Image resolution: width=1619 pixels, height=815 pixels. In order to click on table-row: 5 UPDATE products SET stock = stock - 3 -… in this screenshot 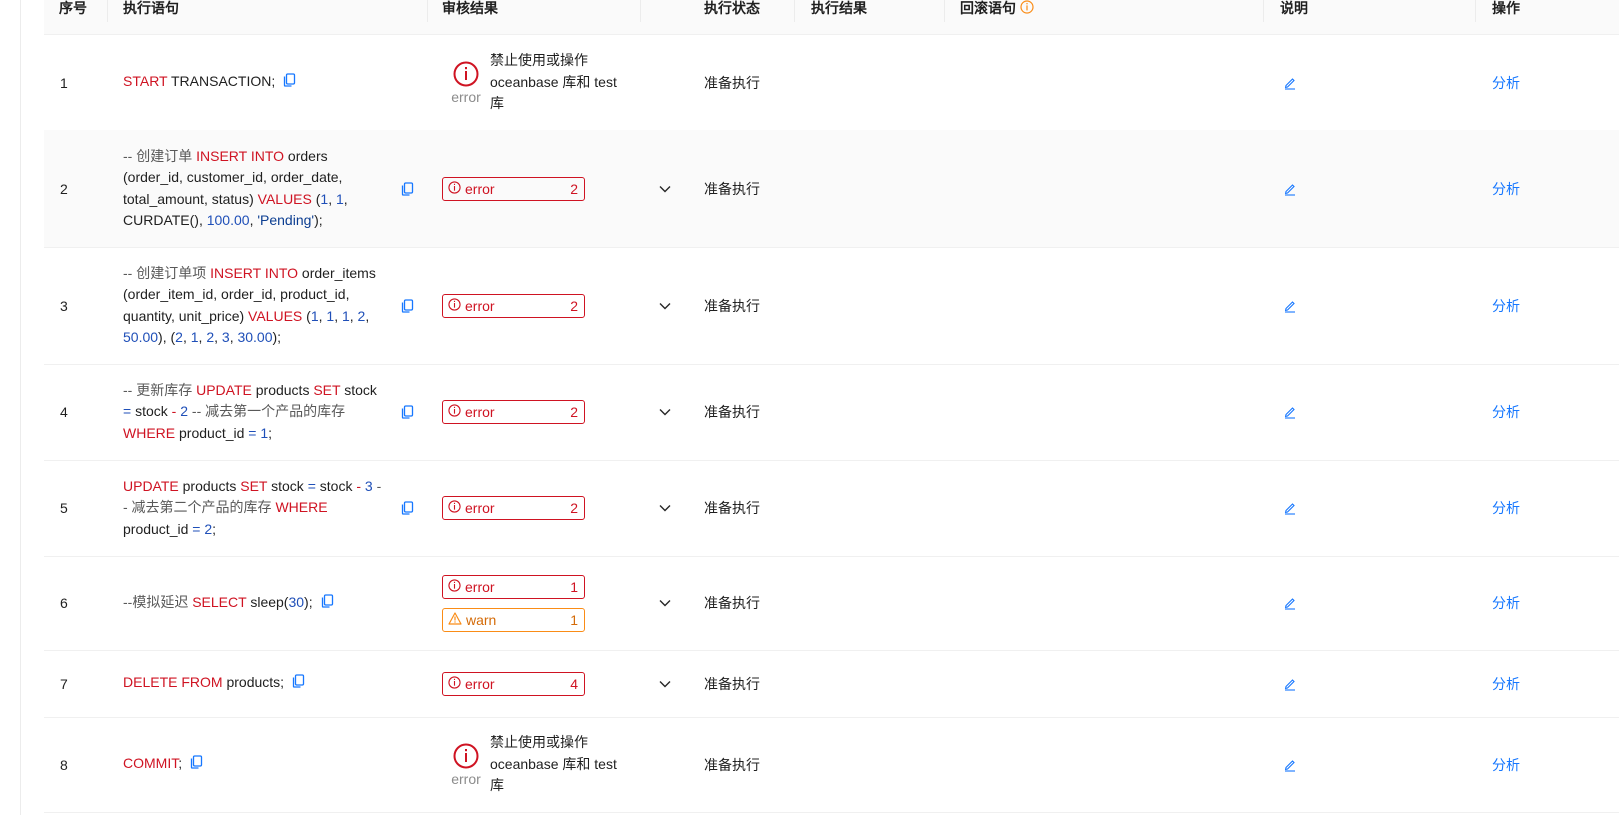, I will do `click(831, 508)`.